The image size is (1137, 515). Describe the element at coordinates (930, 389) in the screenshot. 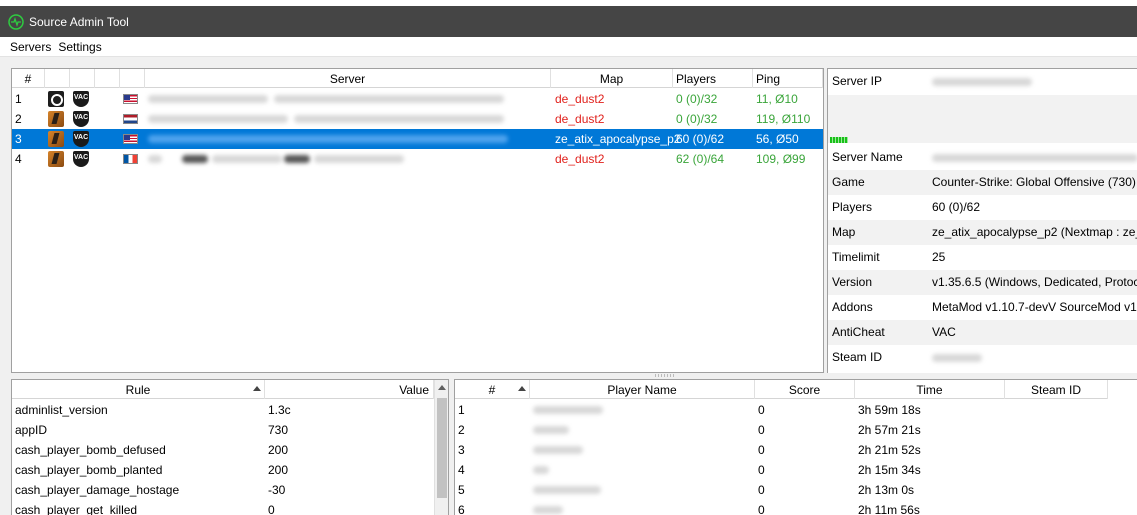

I see `col-time-header: Time` at that location.